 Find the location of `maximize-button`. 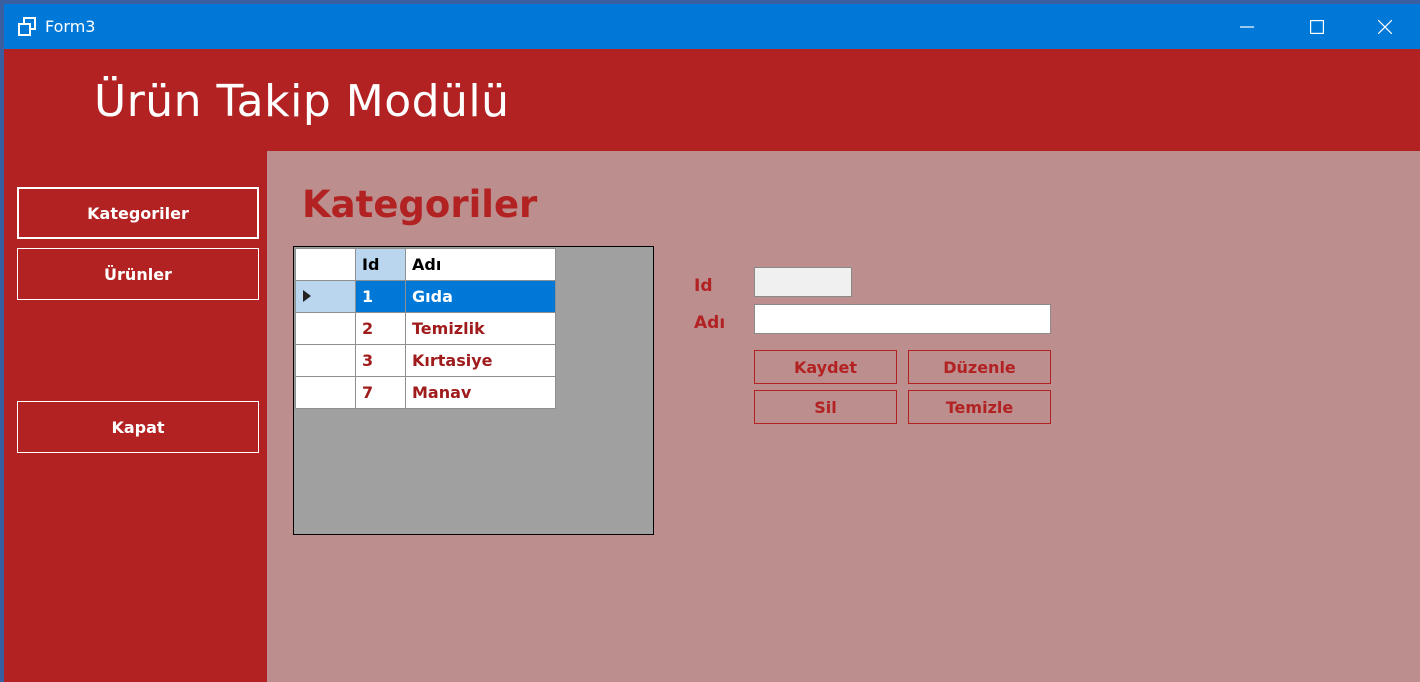

maximize-button is located at coordinates (1317, 26).